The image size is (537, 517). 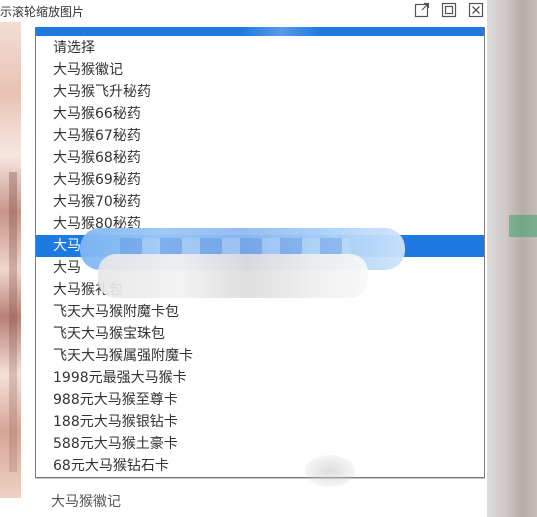 What do you see at coordinates (260, 334) in the screenshot?
I see `option-item: 飞天大马猴宝珠包` at bounding box center [260, 334].